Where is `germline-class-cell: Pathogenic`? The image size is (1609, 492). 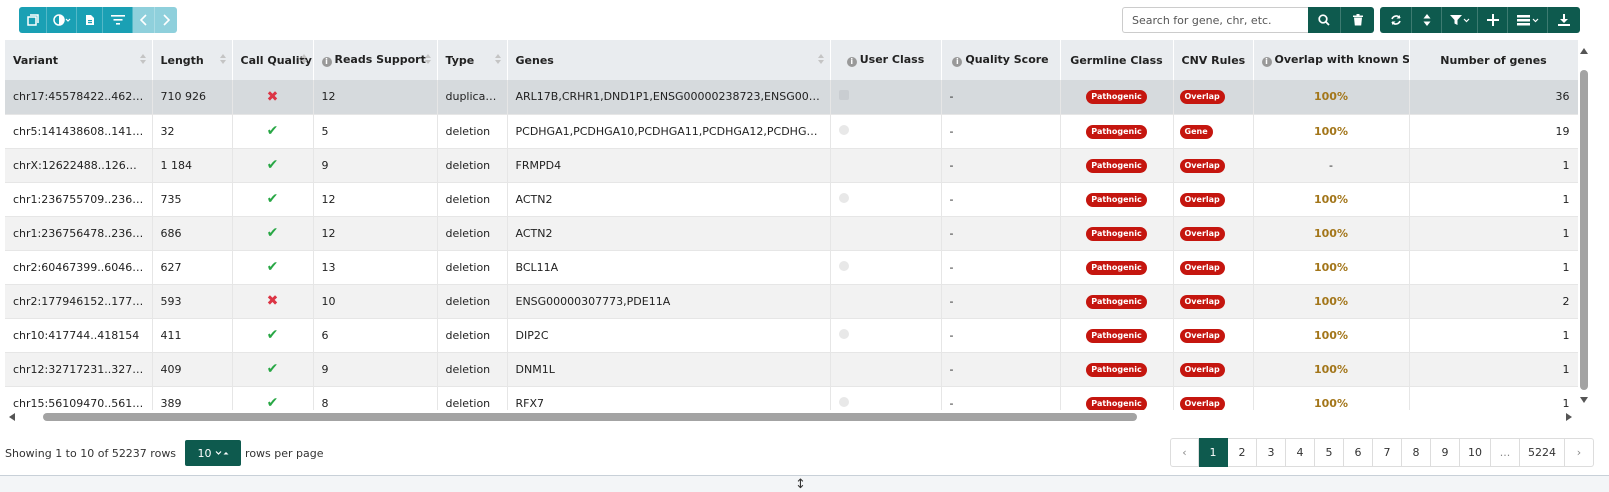 germline-class-cell: Pathogenic is located at coordinates (1117, 398).